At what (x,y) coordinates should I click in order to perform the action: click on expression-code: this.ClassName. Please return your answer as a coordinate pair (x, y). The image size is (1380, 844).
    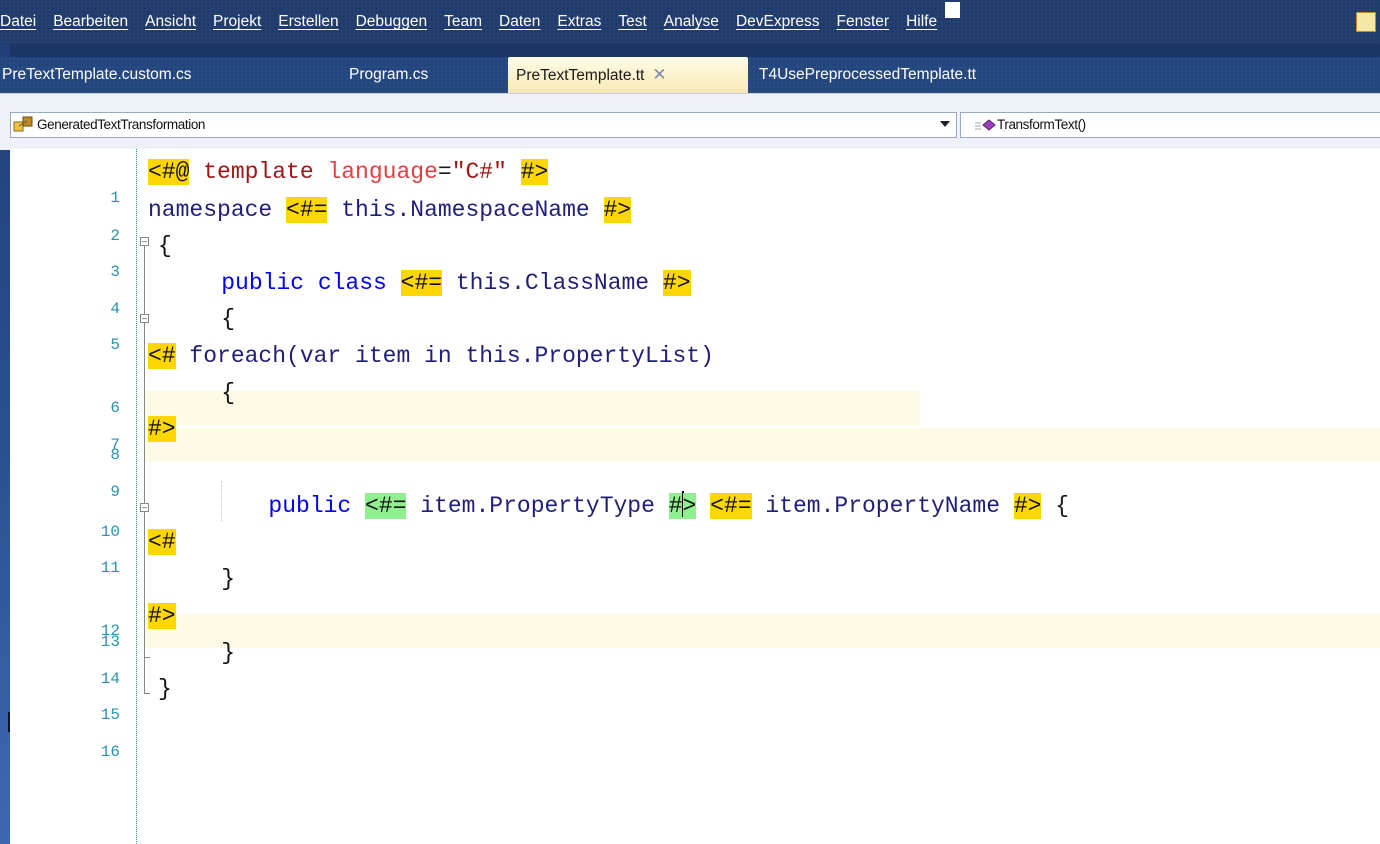
    Looking at the image, I should click on (552, 283).